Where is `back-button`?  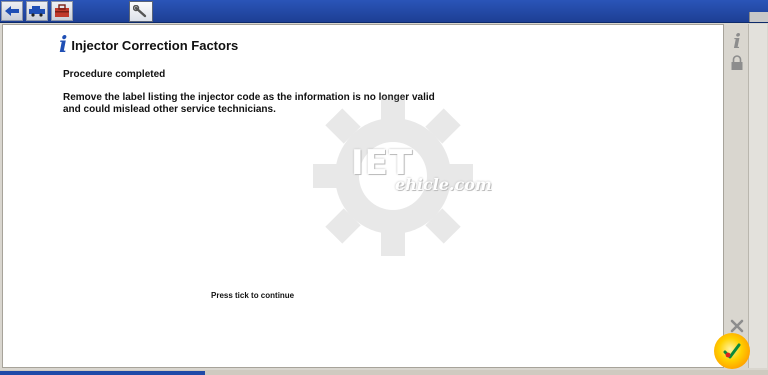
back-button is located at coordinates (12, 11).